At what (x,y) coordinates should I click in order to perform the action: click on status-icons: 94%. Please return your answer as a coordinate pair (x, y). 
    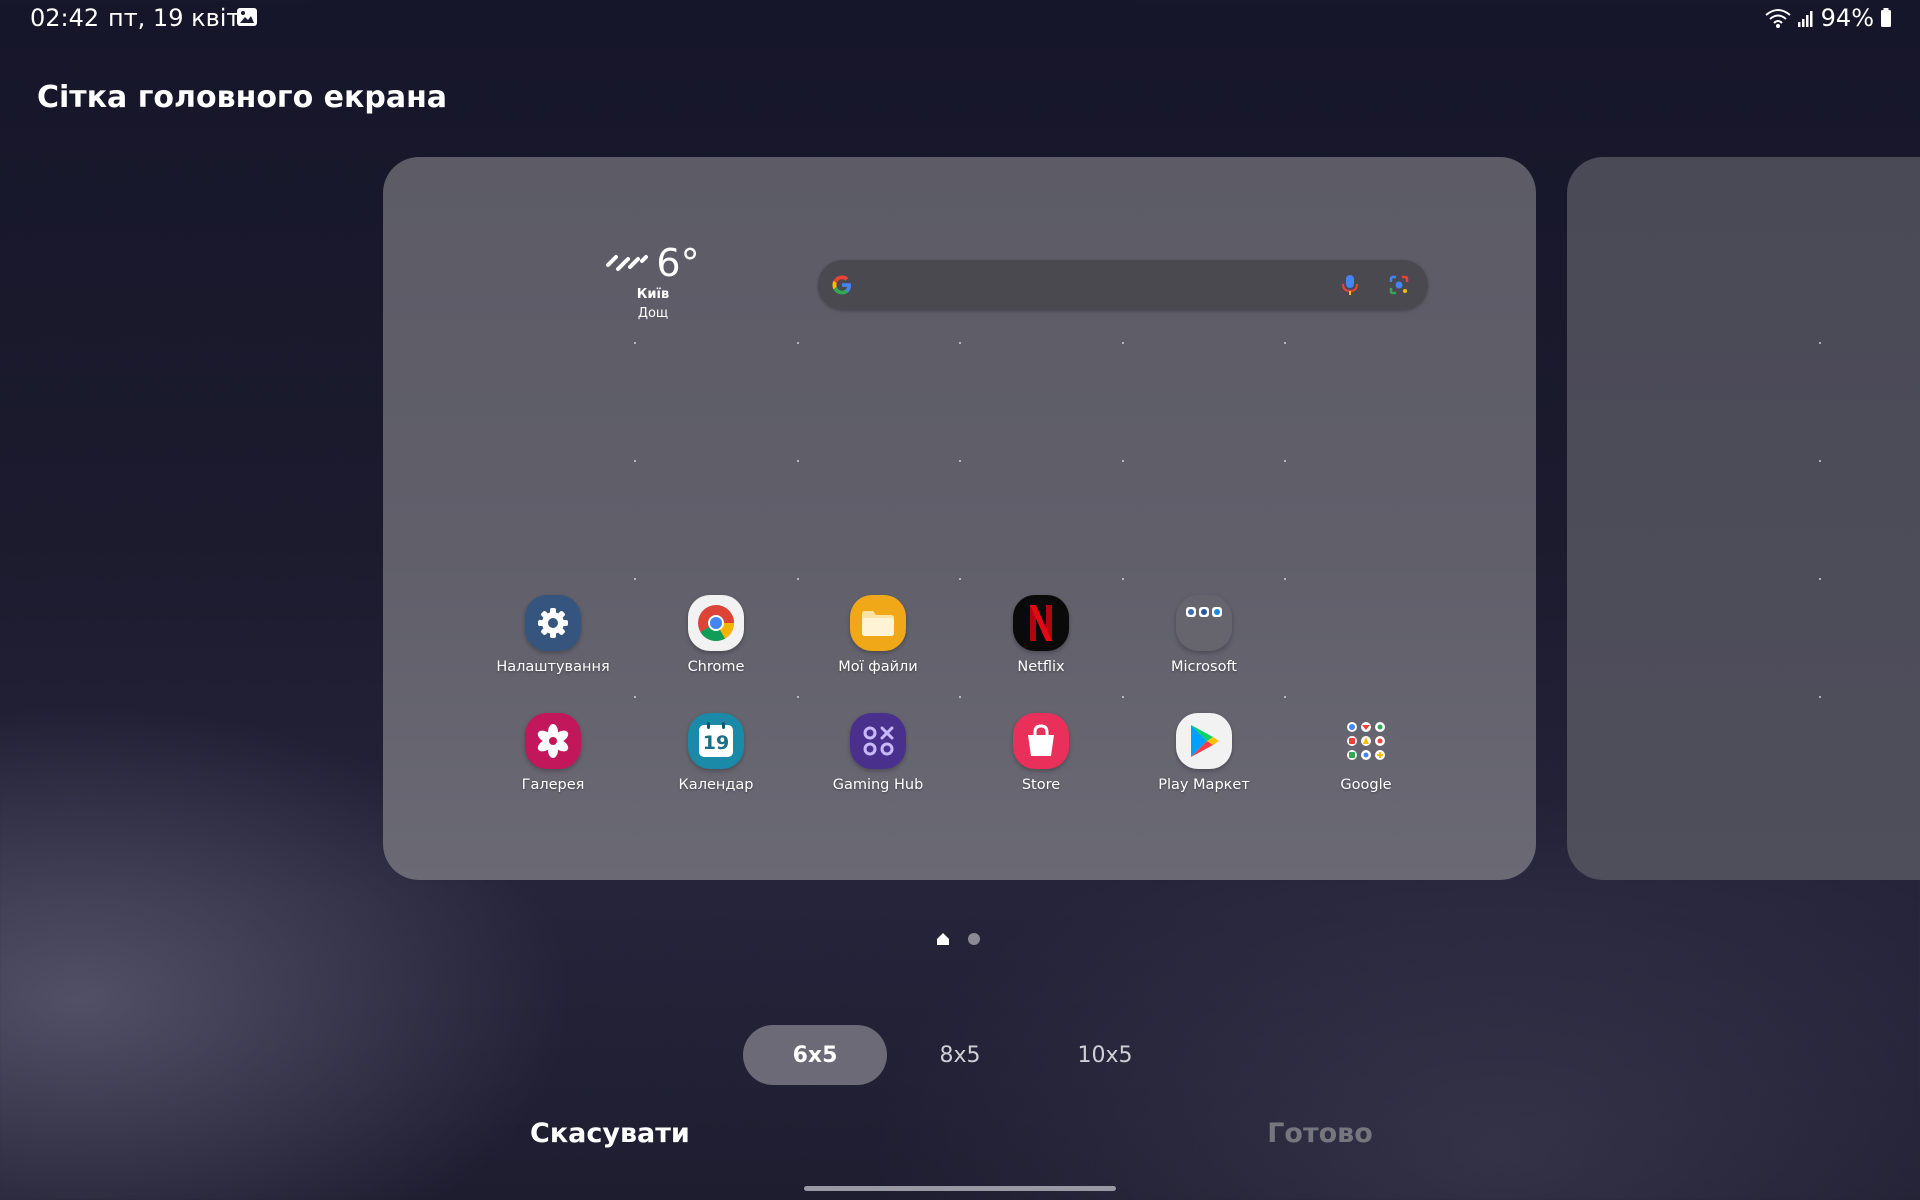
    Looking at the image, I should click on (1828, 18).